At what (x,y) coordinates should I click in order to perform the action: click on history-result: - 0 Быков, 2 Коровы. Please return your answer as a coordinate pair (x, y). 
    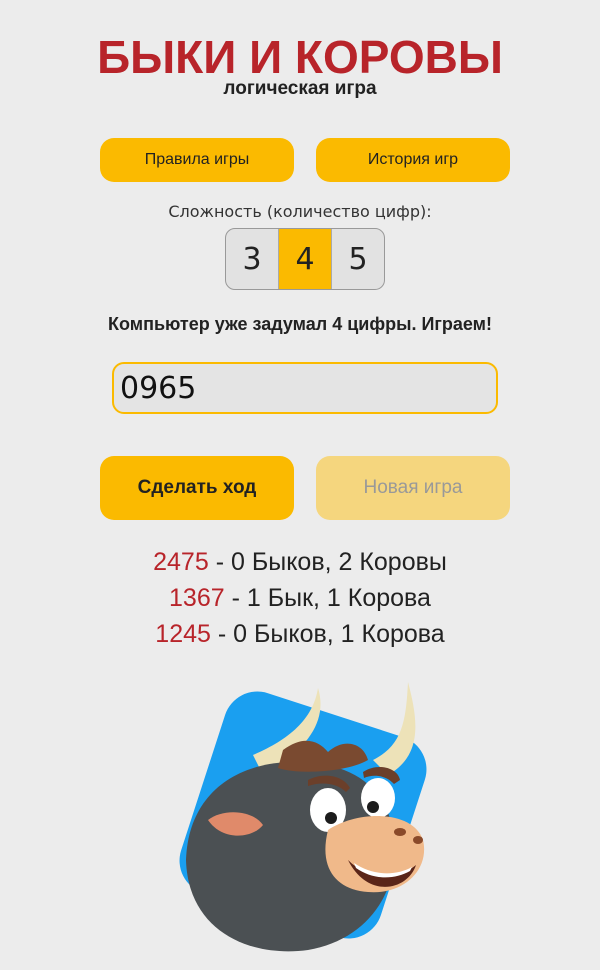
    Looking at the image, I should click on (327, 562).